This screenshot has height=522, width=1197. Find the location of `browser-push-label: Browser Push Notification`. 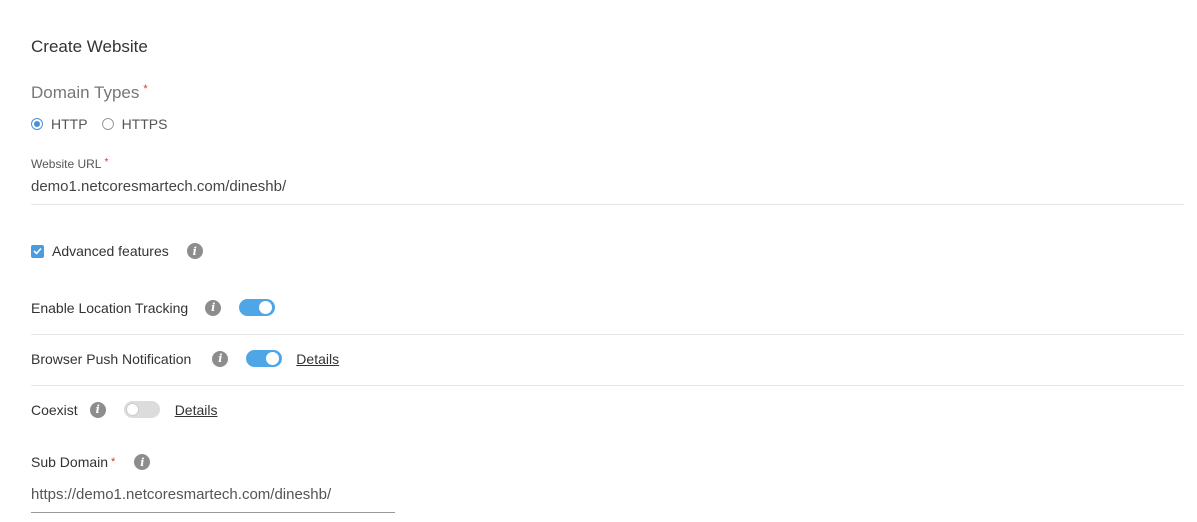

browser-push-label: Browser Push Notification is located at coordinates (111, 358).